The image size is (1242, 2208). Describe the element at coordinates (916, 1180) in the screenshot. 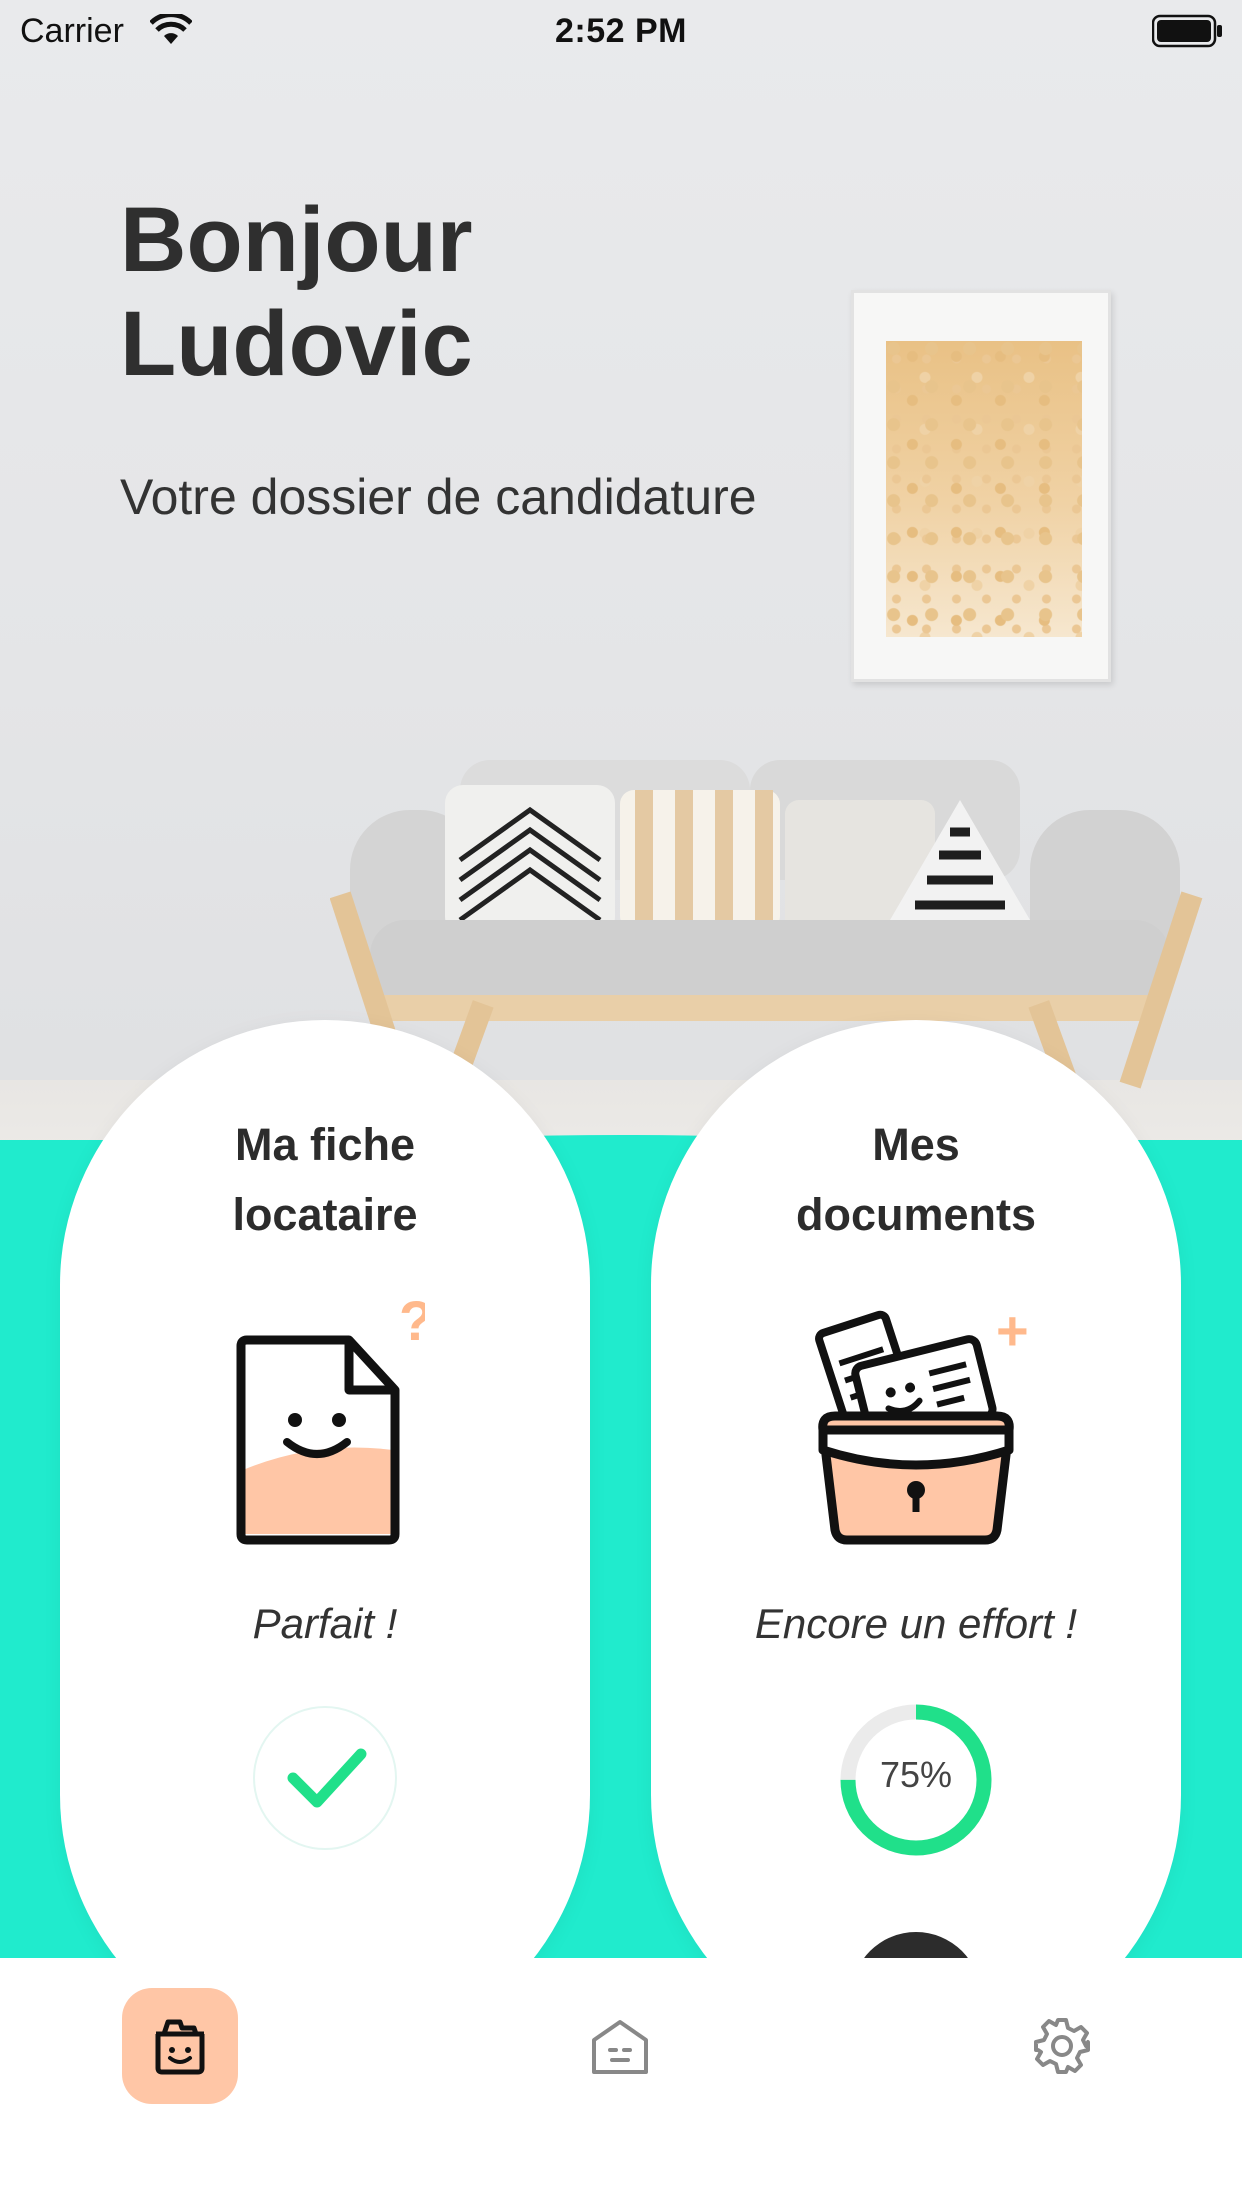

I see `card-title: Mes documents` at that location.